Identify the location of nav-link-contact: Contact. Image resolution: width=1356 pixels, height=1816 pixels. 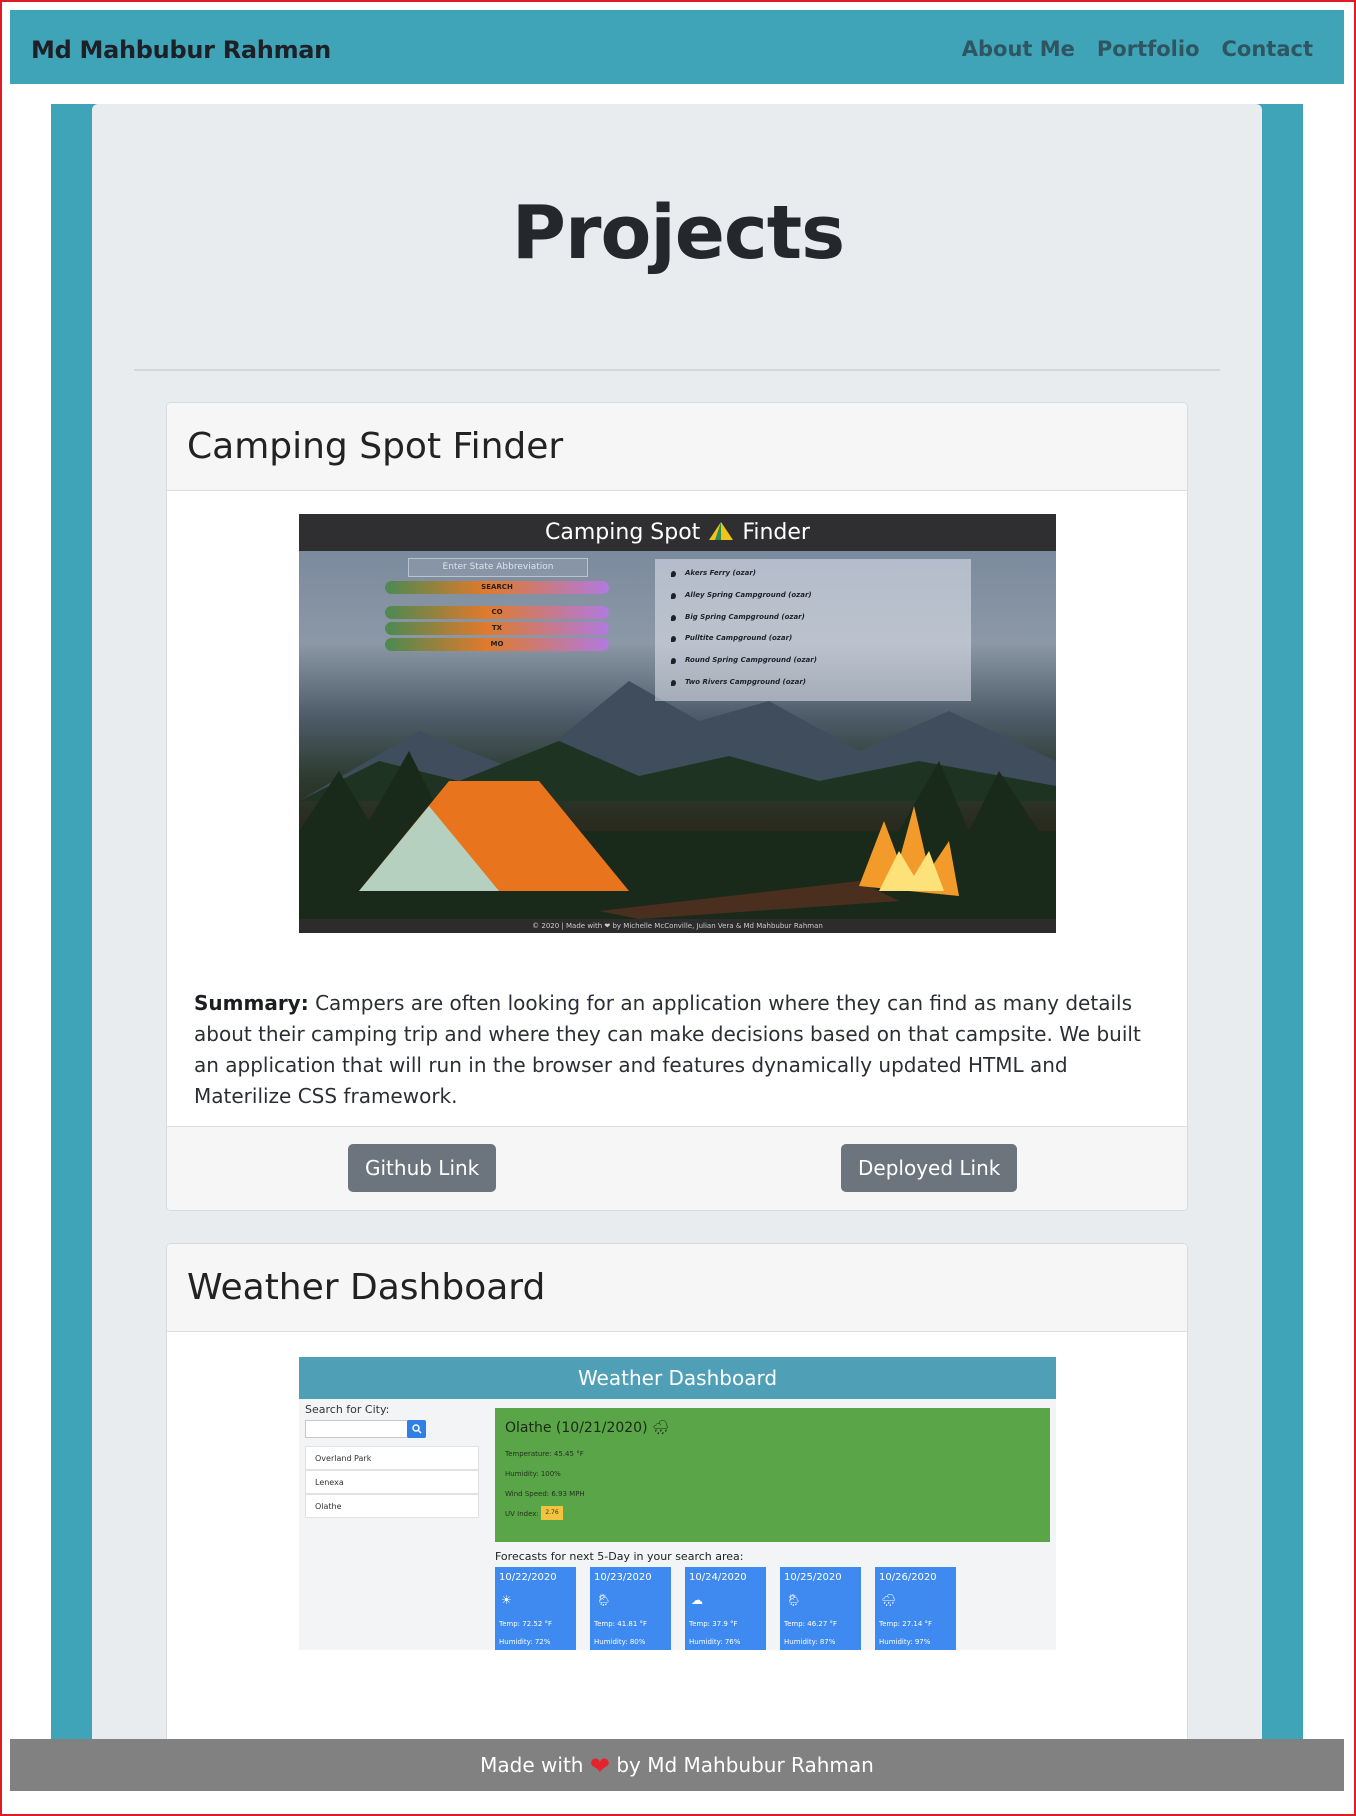
(1268, 49).